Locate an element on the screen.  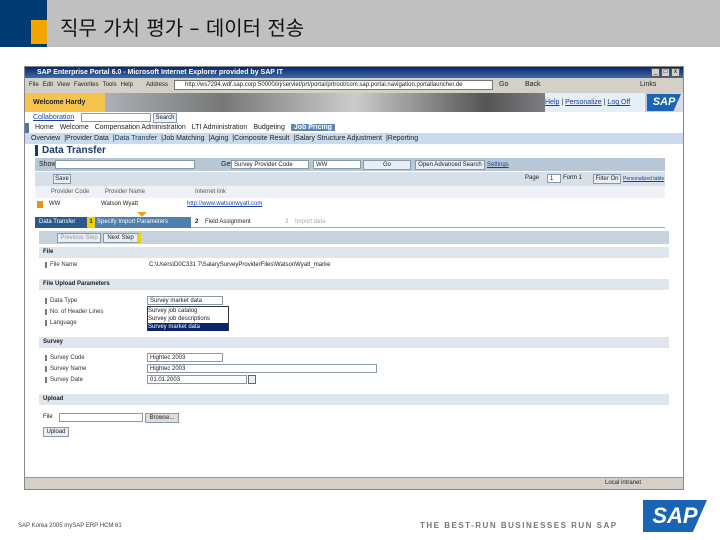
personalize-table-link: Personalized table is located at coordinates (643, 179).